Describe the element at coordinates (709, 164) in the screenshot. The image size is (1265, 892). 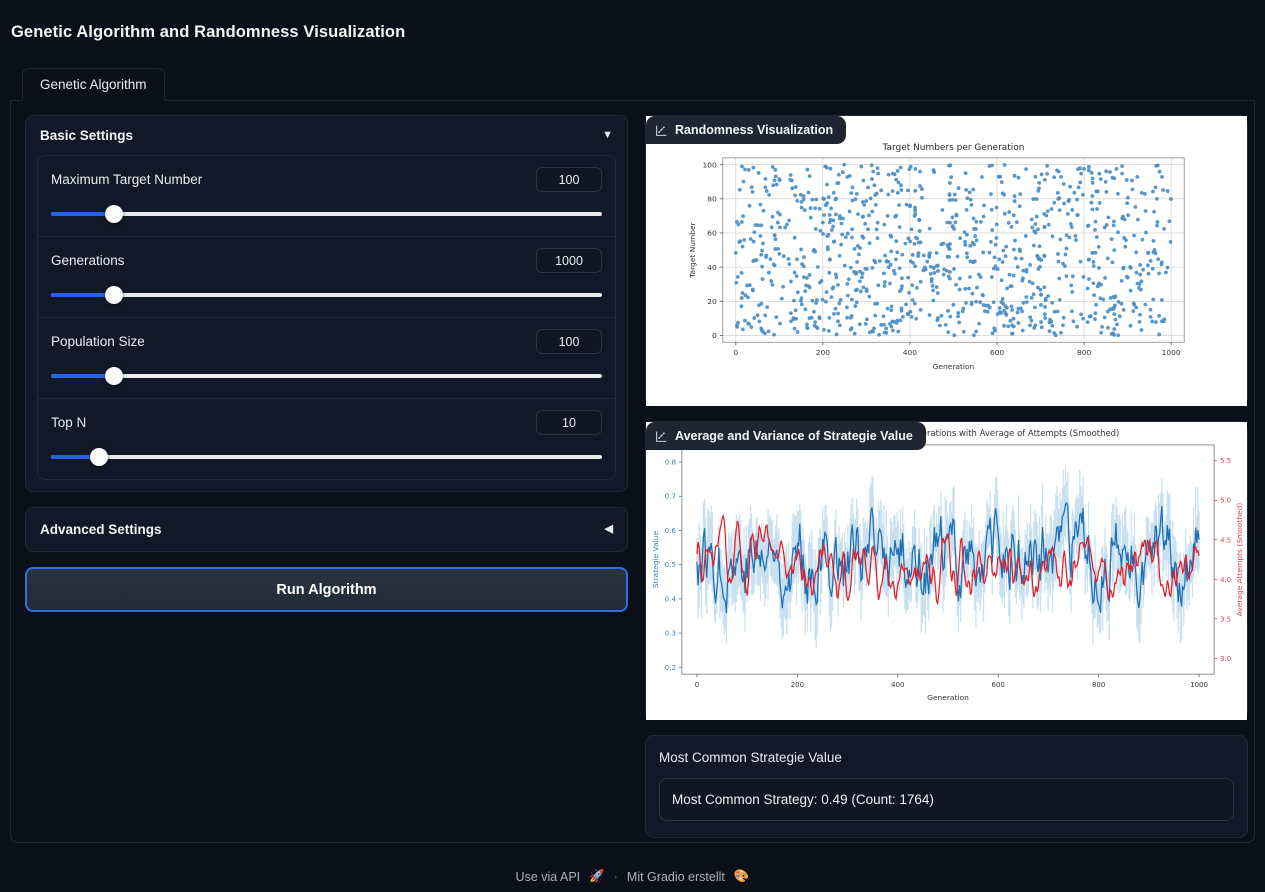
I see `svg-text: 100` at that location.